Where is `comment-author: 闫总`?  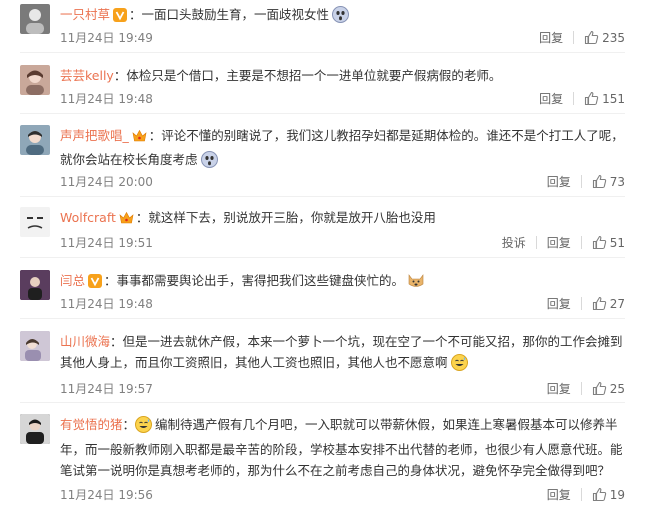 comment-author: 闫总 is located at coordinates (72, 280).